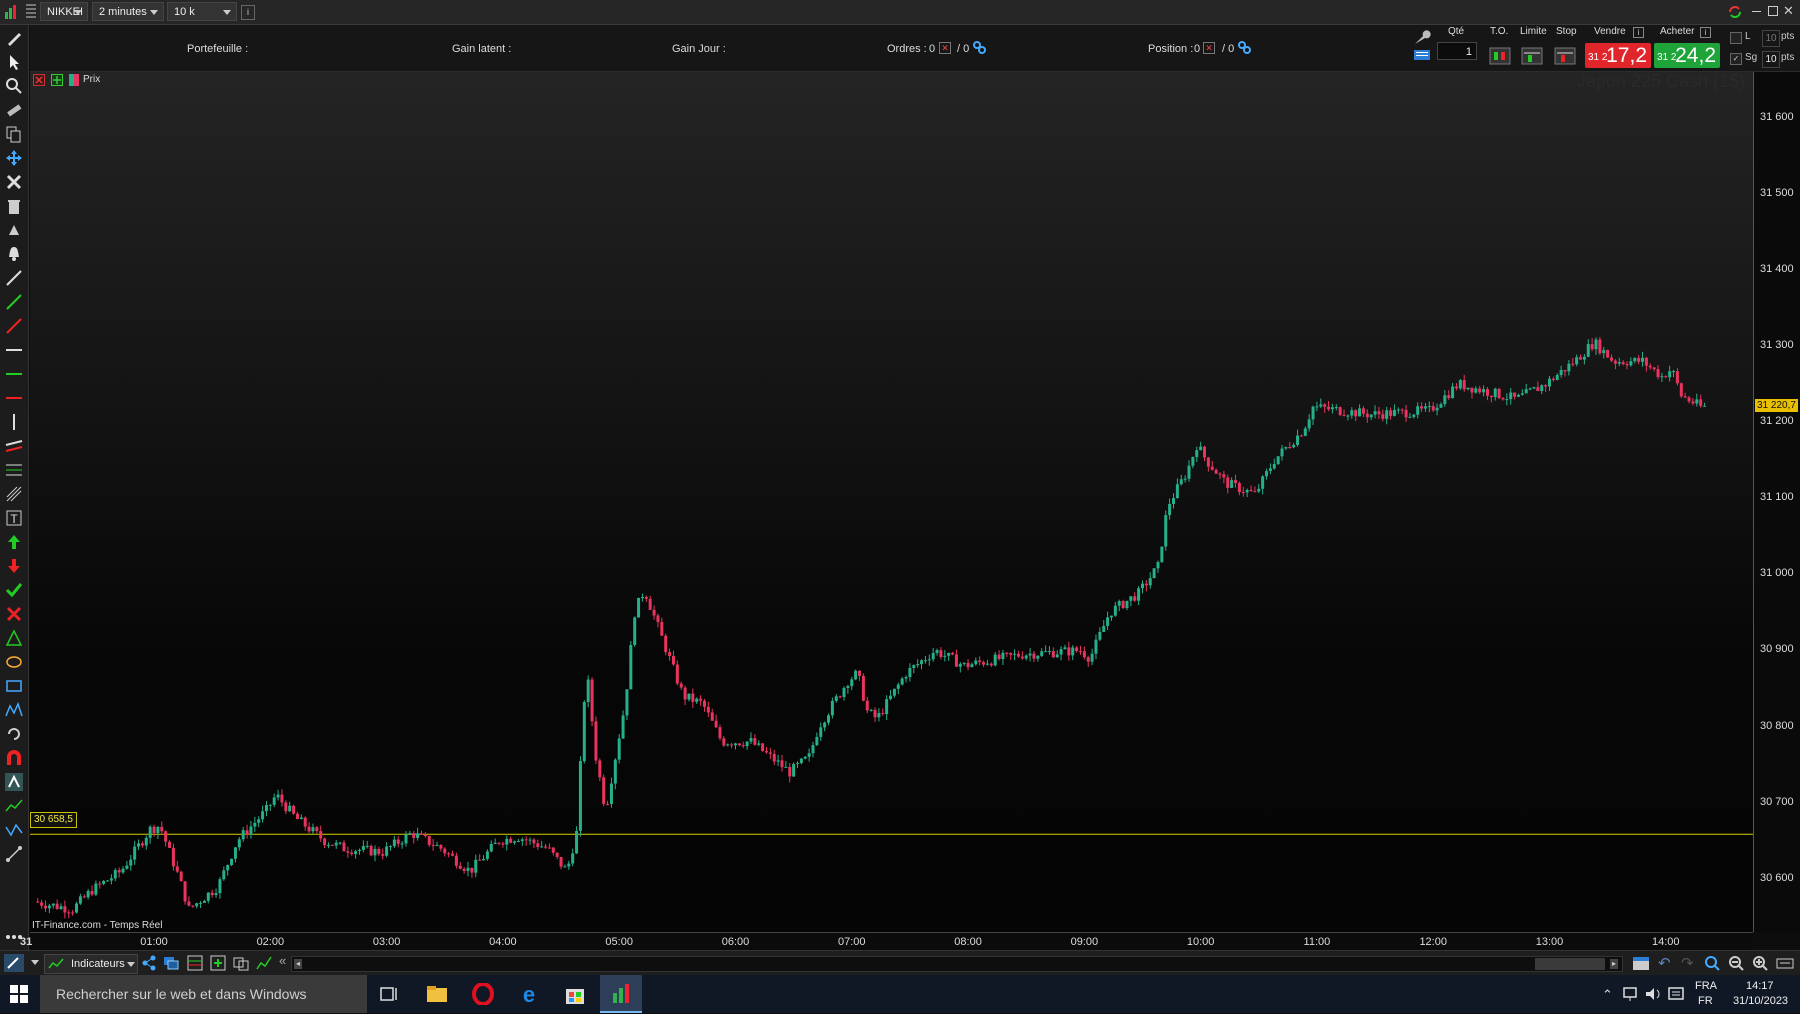 This screenshot has width=1800, height=1014. Describe the element at coordinates (149, 963) in the screenshot. I see `share-icon` at that location.